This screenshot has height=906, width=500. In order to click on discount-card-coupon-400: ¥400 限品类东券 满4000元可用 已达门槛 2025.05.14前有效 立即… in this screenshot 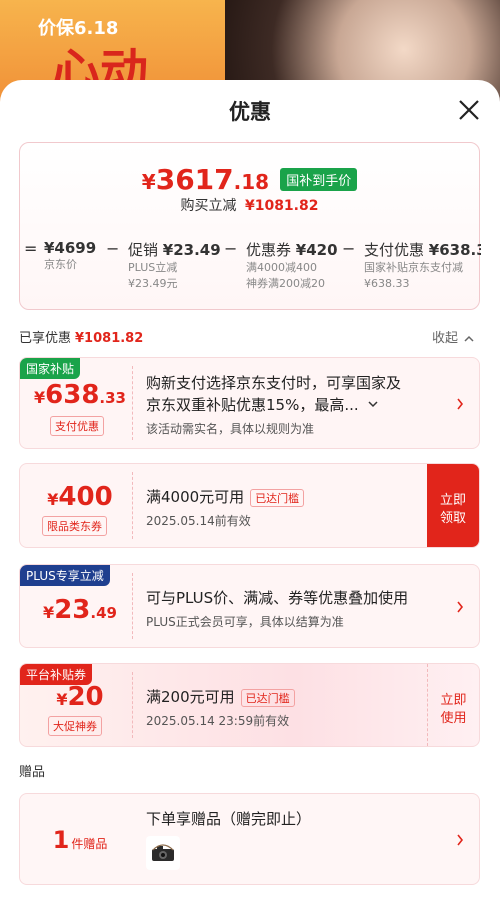, I will do `click(249, 505)`.